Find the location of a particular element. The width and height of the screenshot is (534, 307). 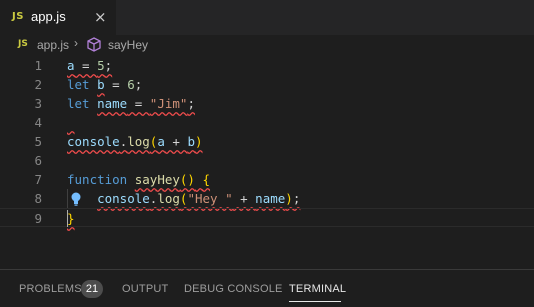

line-number: 1 is located at coordinates (38, 65).